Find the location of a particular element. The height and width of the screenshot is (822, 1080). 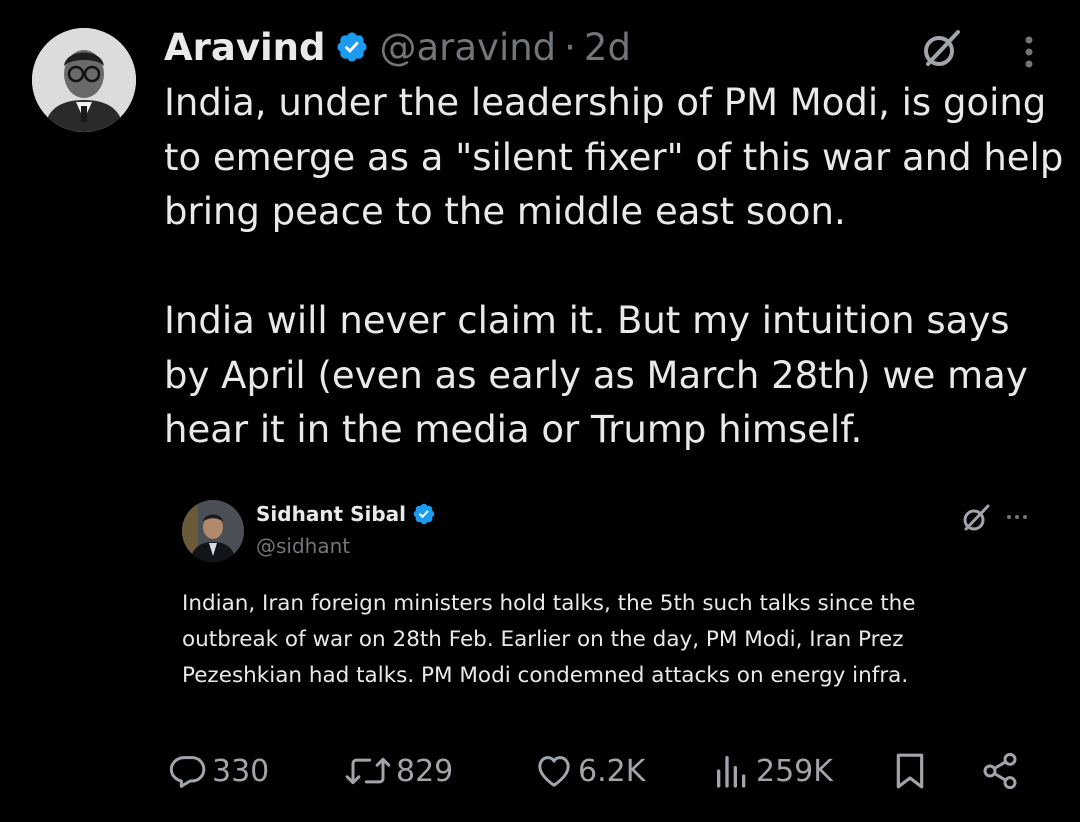

share-button is located at coordinates (1000, 771).